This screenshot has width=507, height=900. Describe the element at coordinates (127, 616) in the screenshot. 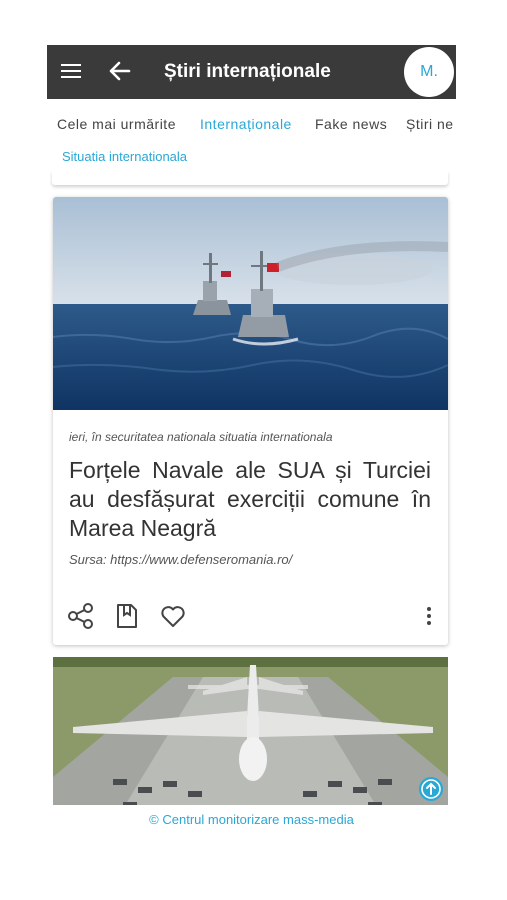

I see `bookmark-icon` at that location.